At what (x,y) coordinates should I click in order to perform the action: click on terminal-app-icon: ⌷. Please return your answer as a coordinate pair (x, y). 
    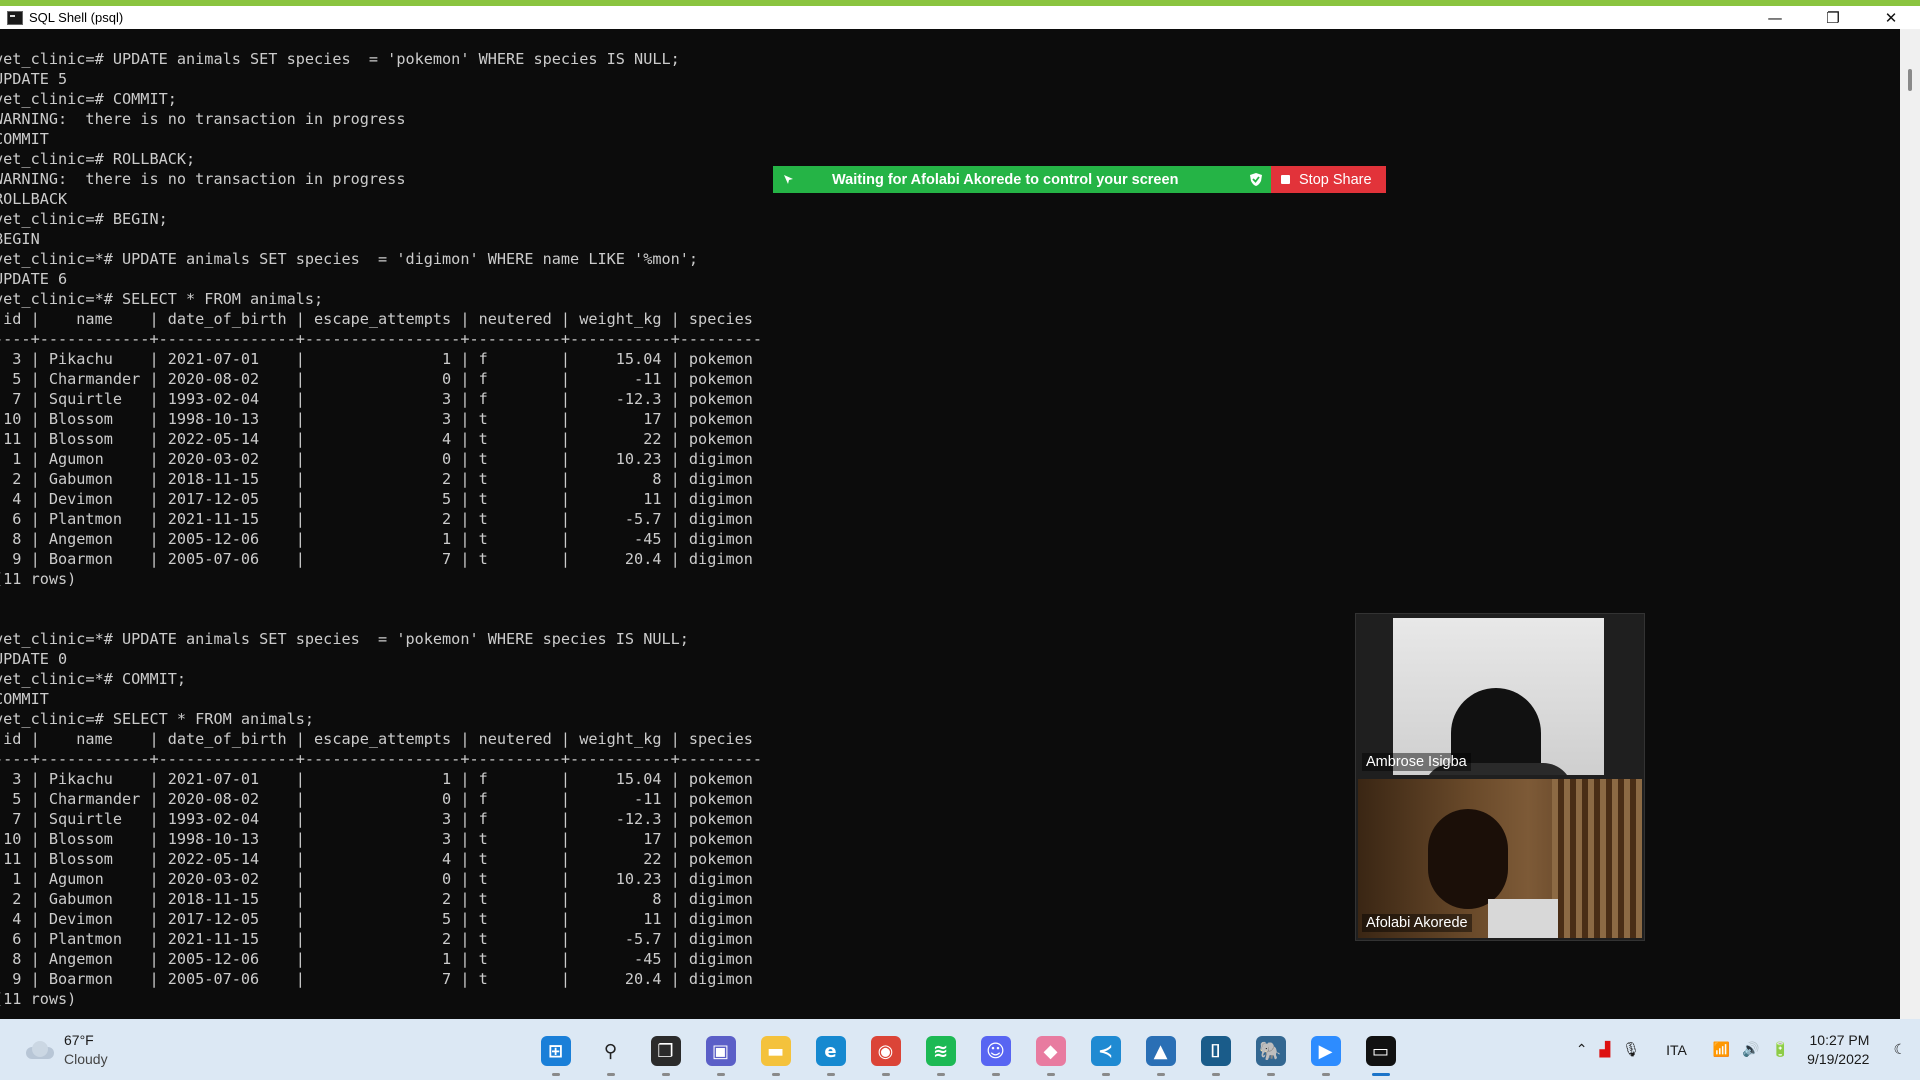
    Looking at the image, I should click on (1215, 1053).